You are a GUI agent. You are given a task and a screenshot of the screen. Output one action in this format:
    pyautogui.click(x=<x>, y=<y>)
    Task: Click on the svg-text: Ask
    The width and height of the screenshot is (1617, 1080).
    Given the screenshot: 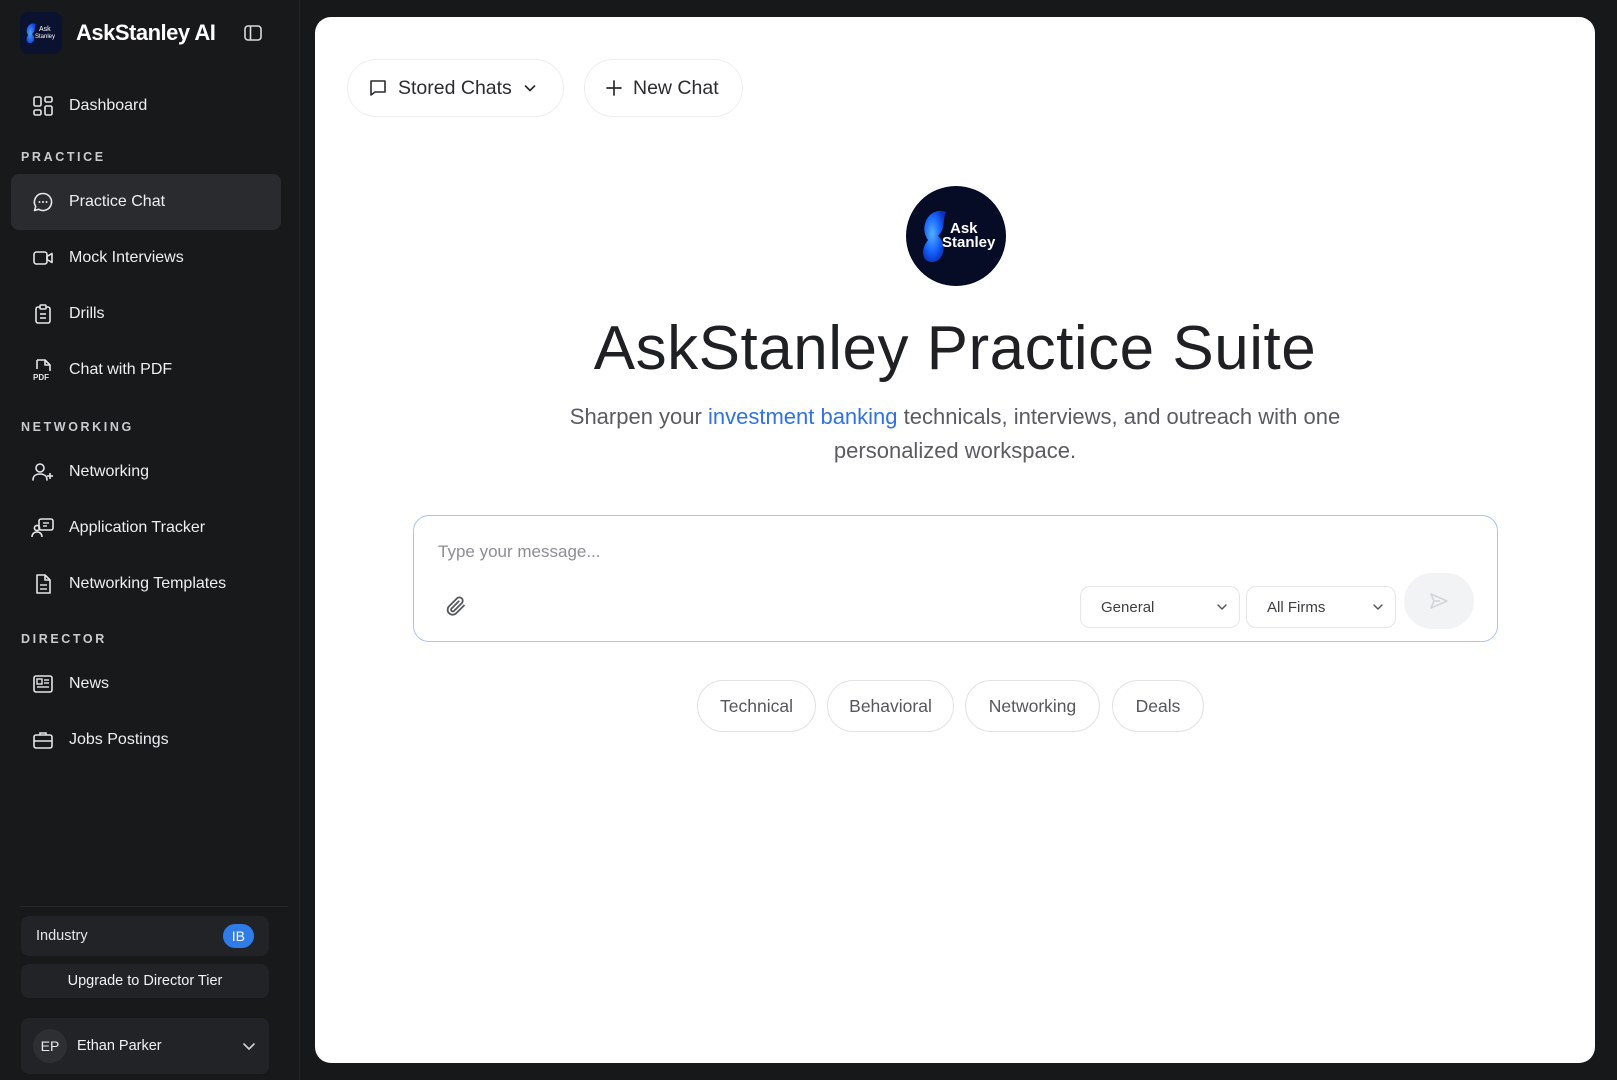 What is the action you would take?
    pyautogui.click(x=45, y=29)
    